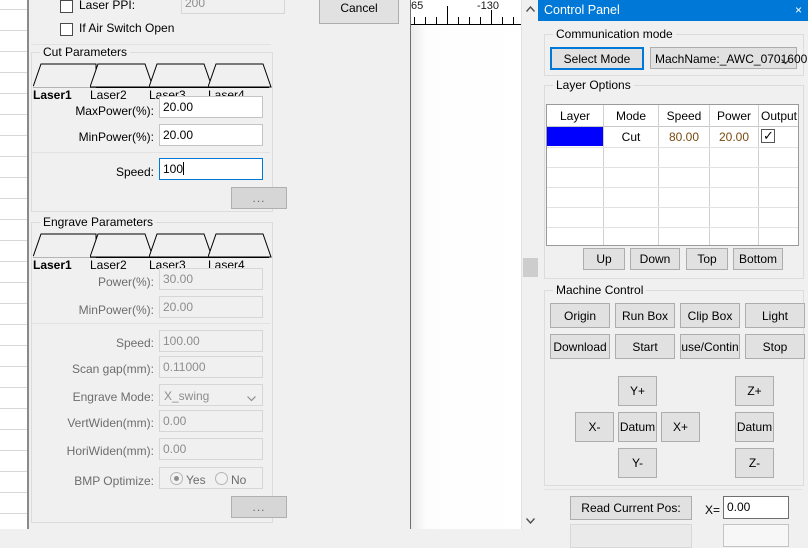  I want to click on origin-button: Origin, so click(580, 315).